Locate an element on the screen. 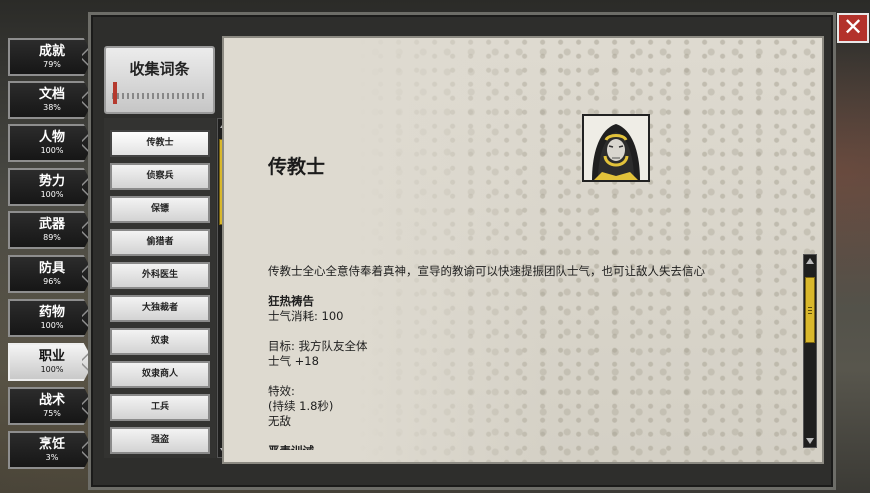 This screenshot has height=493, width=870. collect-progress-track is located at coordinates (159, 96).